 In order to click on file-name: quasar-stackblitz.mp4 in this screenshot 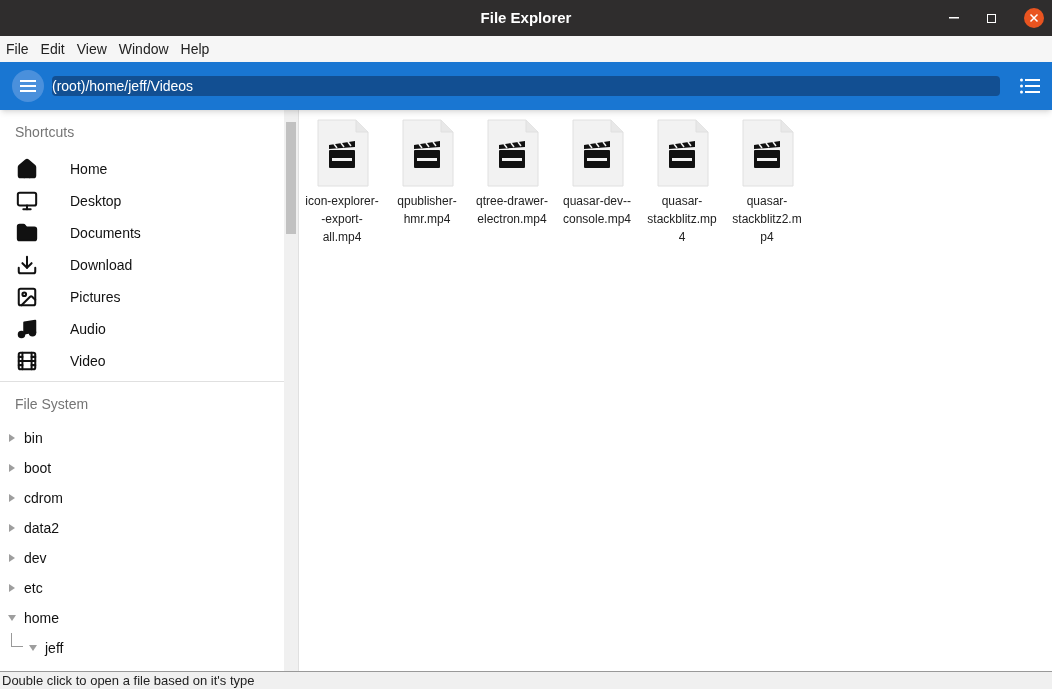, I will do `click(682, 219)`.